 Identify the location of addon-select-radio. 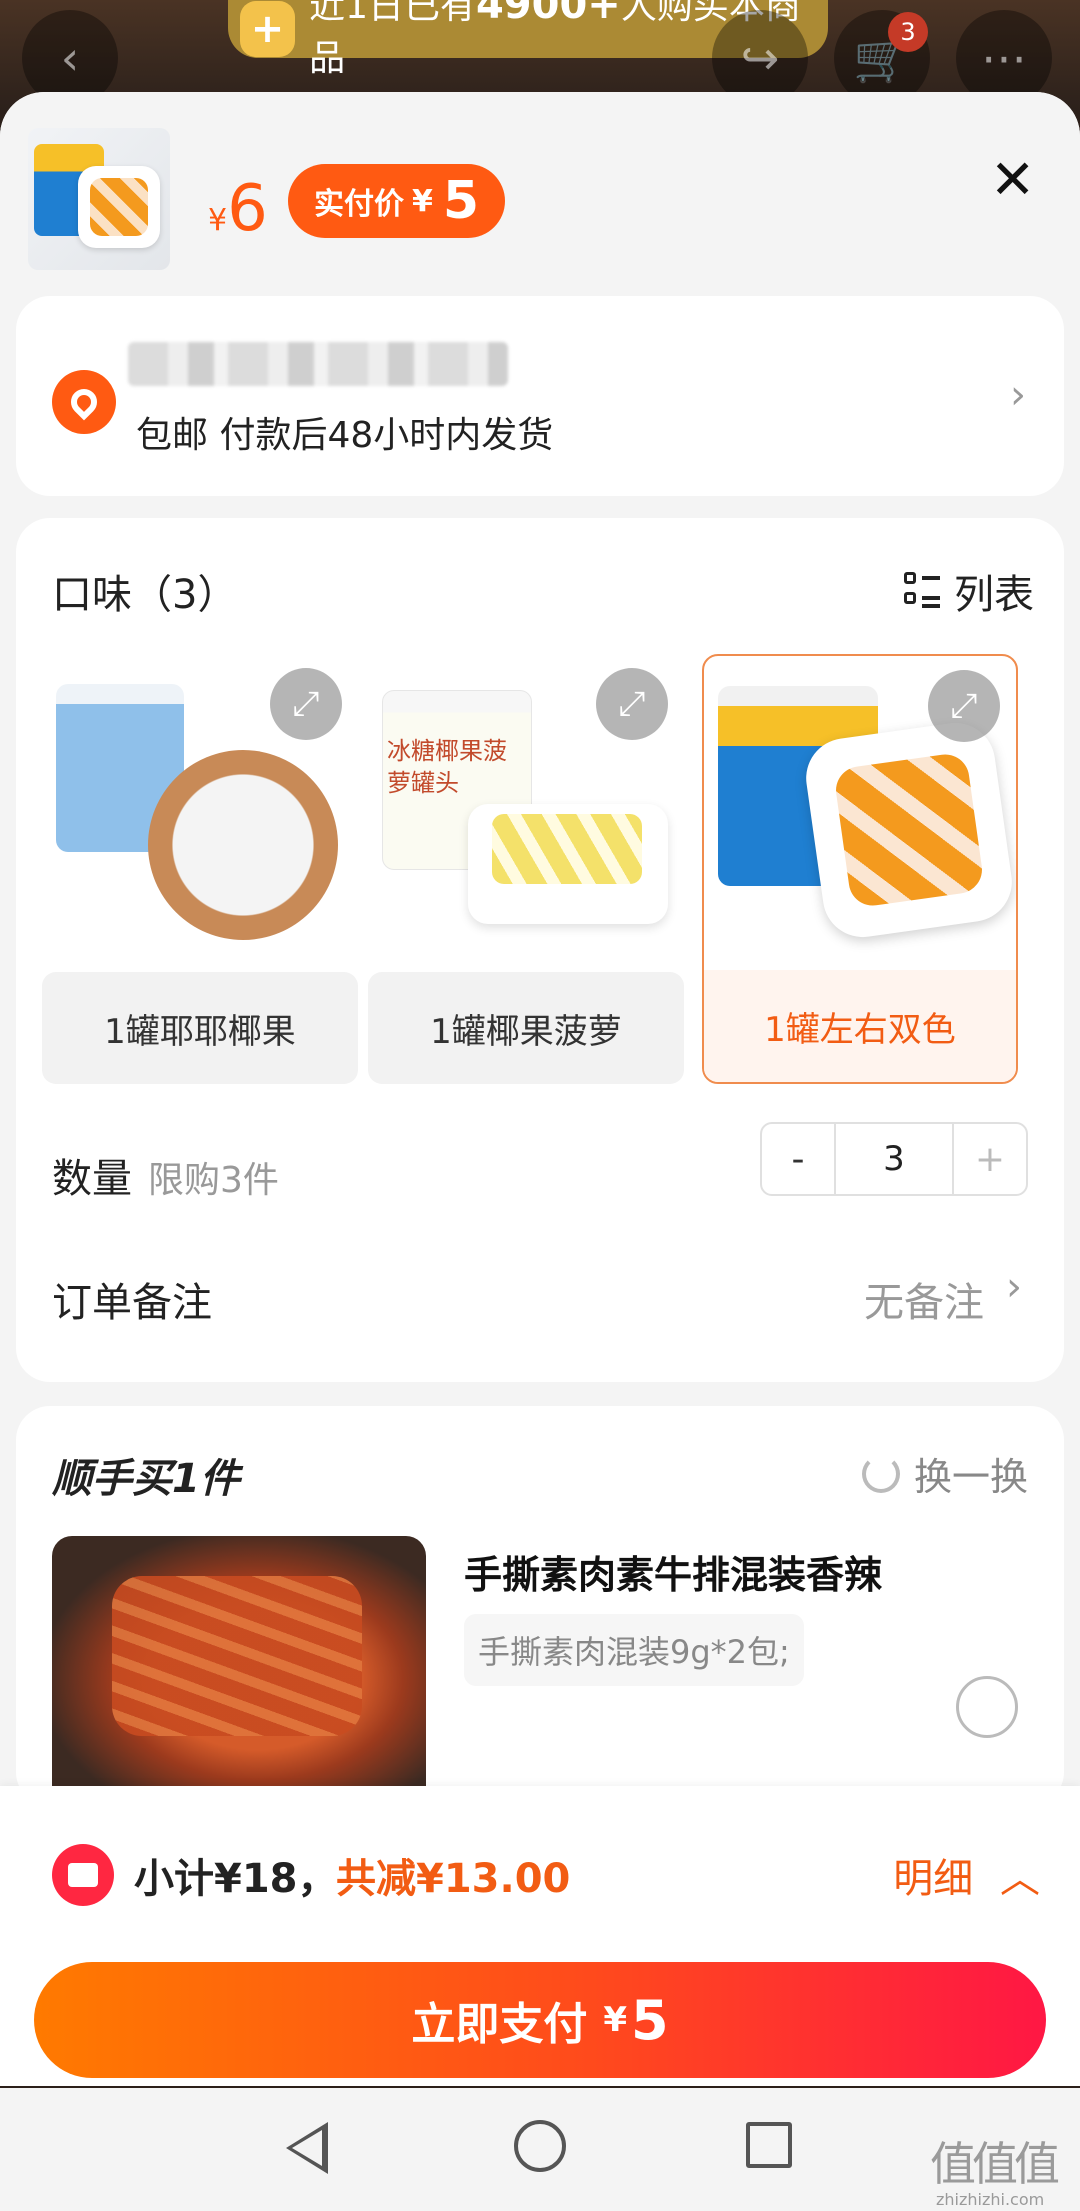
(987, 1707).